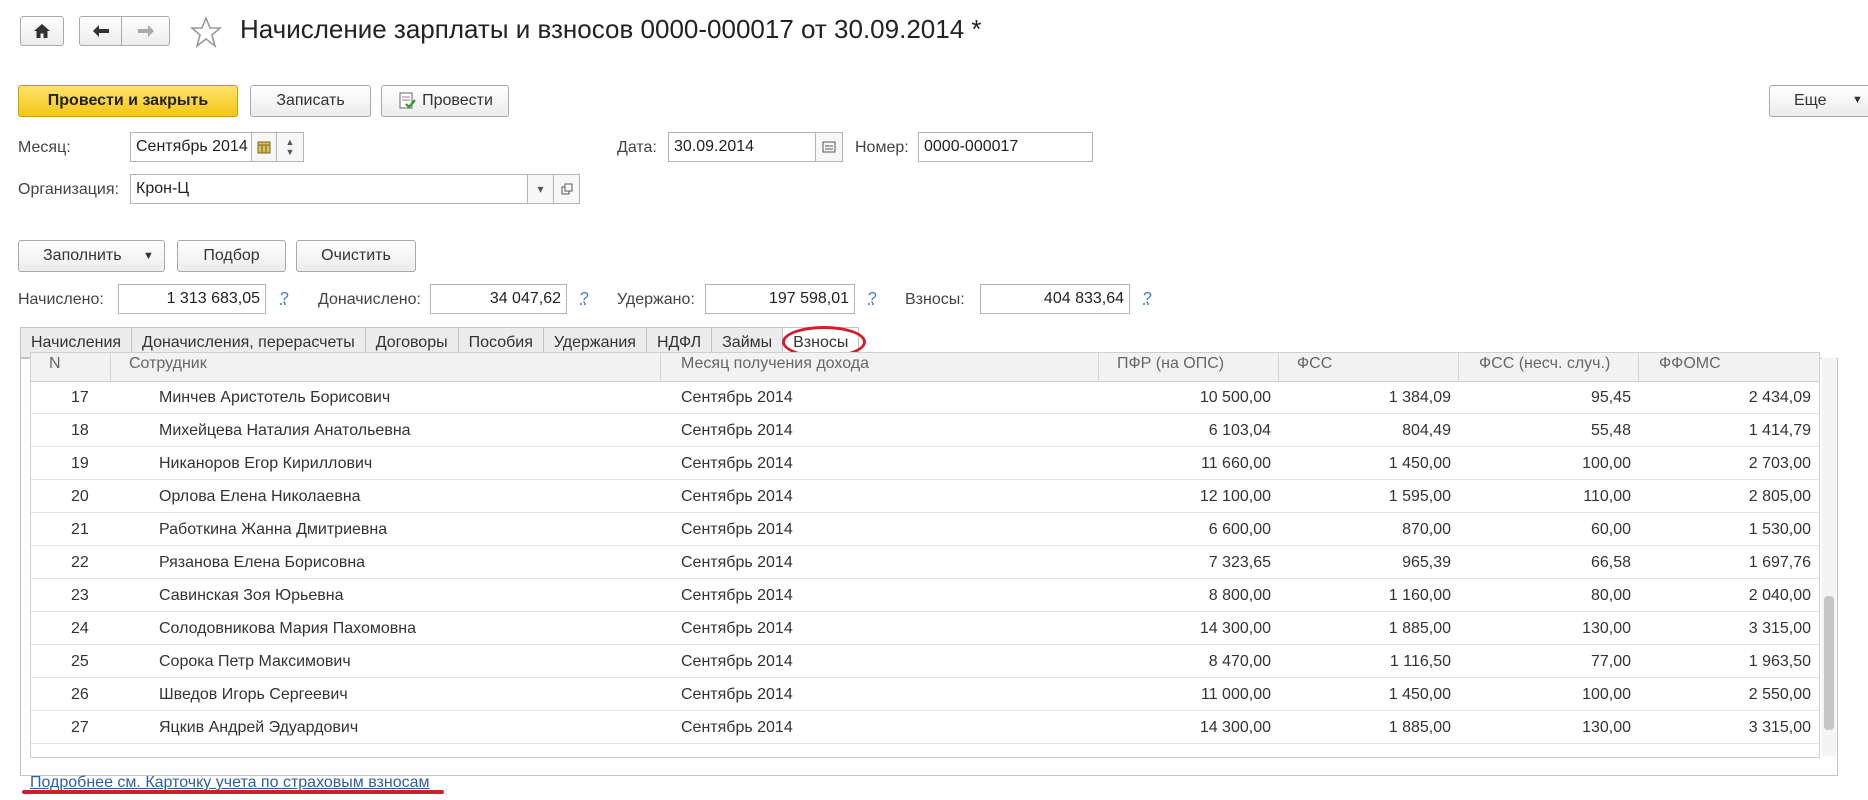  What do you see at coordinates (1419, 727) in the screenshot?
I see `fss-amount: 1 885,00` at bounding box center [1419, 727].